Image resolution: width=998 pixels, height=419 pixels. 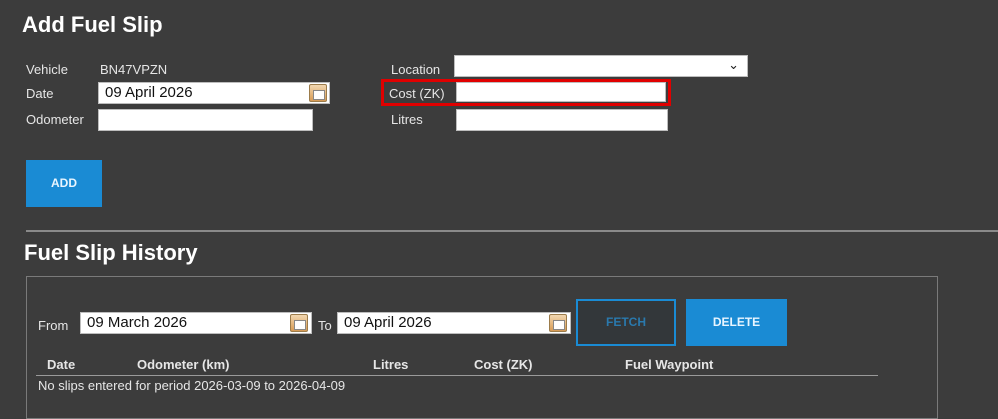 What do you see at coordinates (299, 323) in the screenshot?
I see `from-calendar-icon` at bounding box center [299, 323].